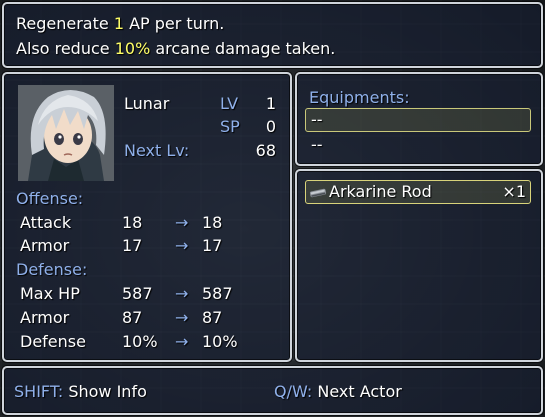 This screenshot has width=545, height=417. What do you see at coordinates (105, 391) in the screenshot?
I see `shift-action: Show Info` at bounding box center [105, 391].